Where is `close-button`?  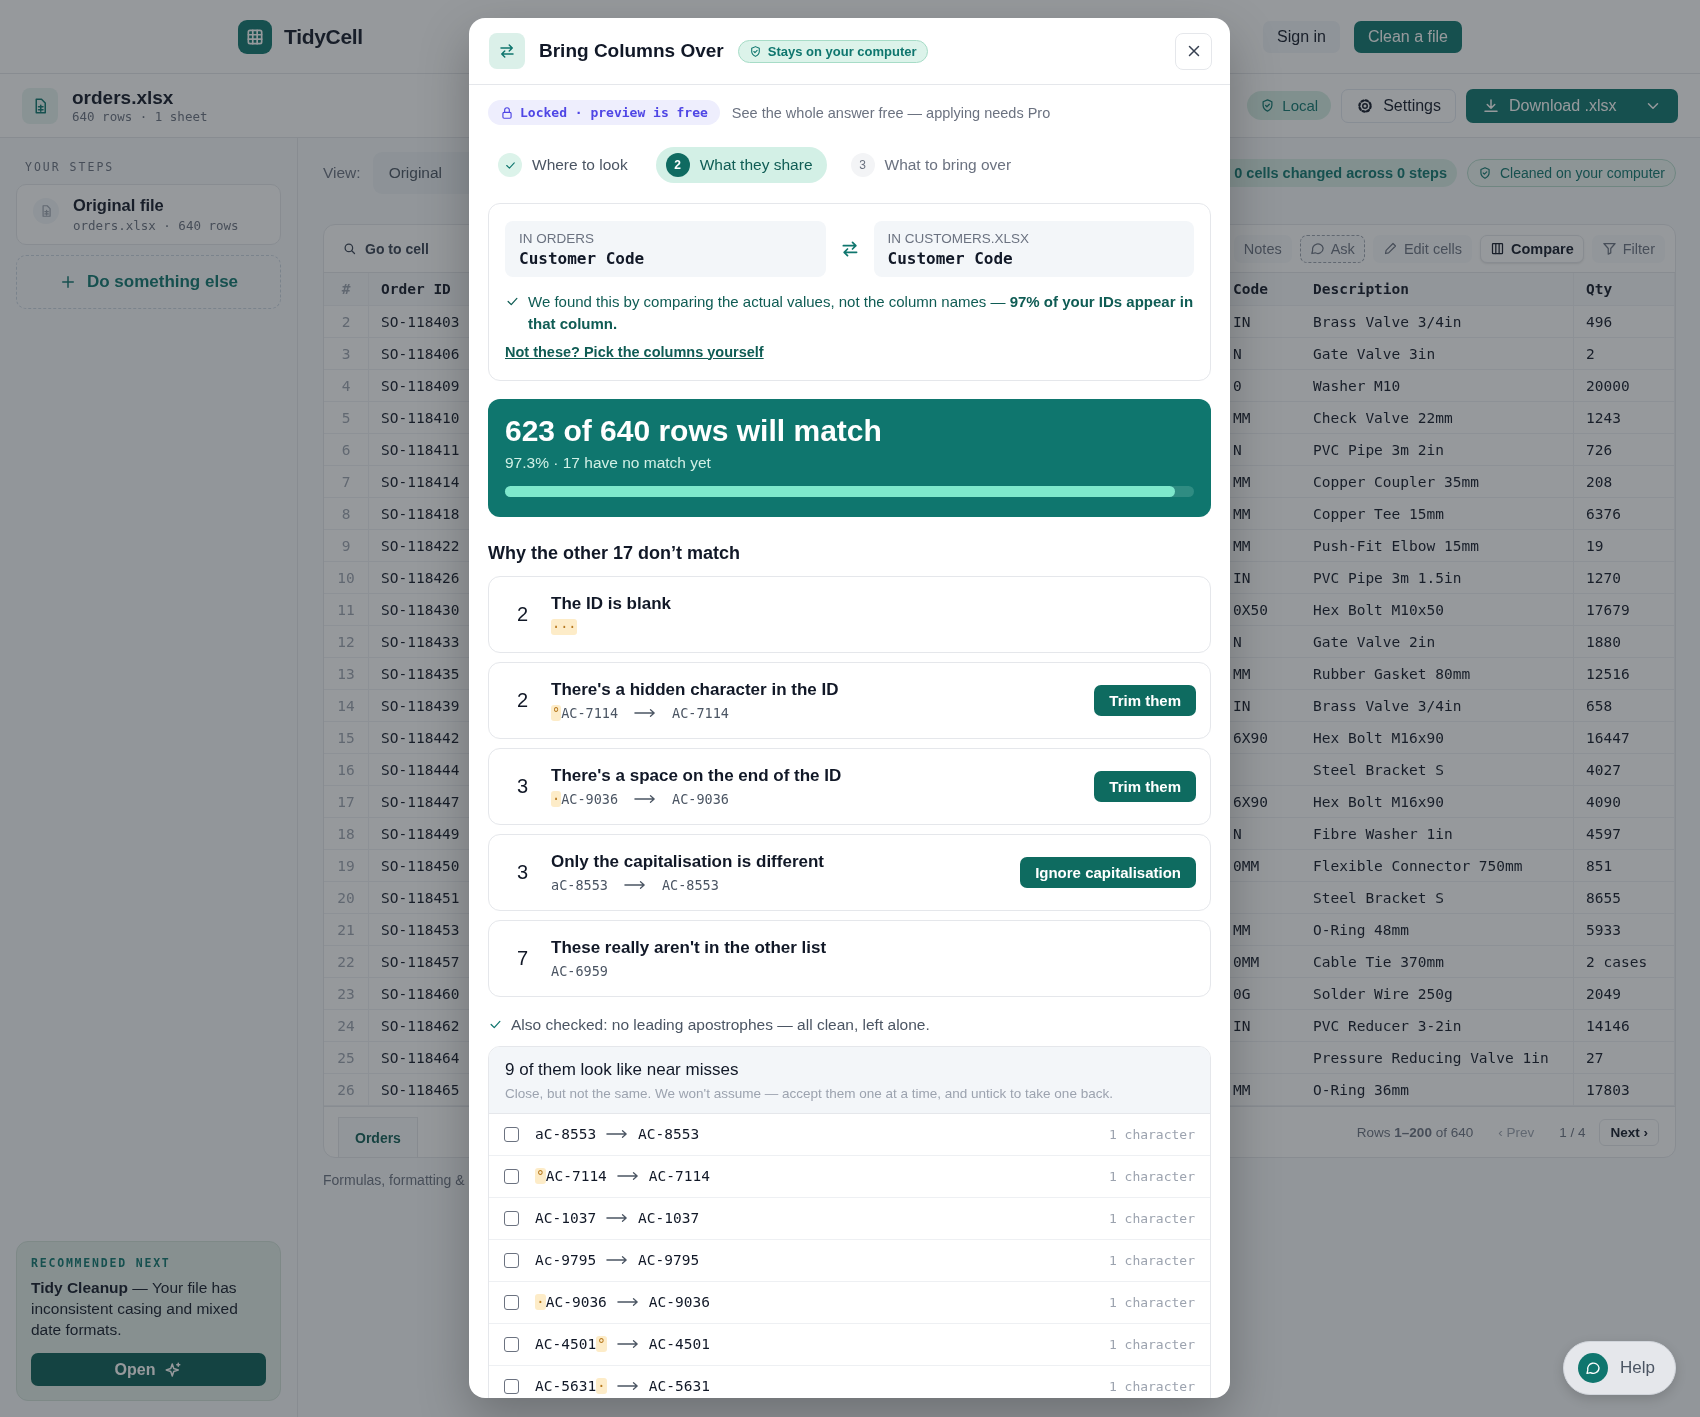
close-button is located at coordinates (1193, 51).